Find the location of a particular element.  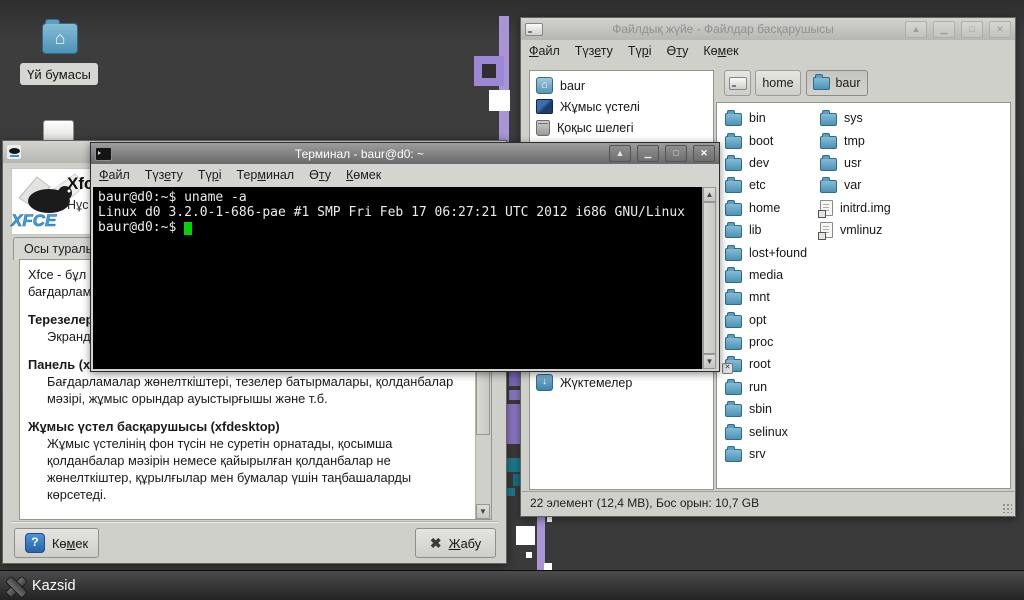

file-item: media is located at coordinates (766, 275).